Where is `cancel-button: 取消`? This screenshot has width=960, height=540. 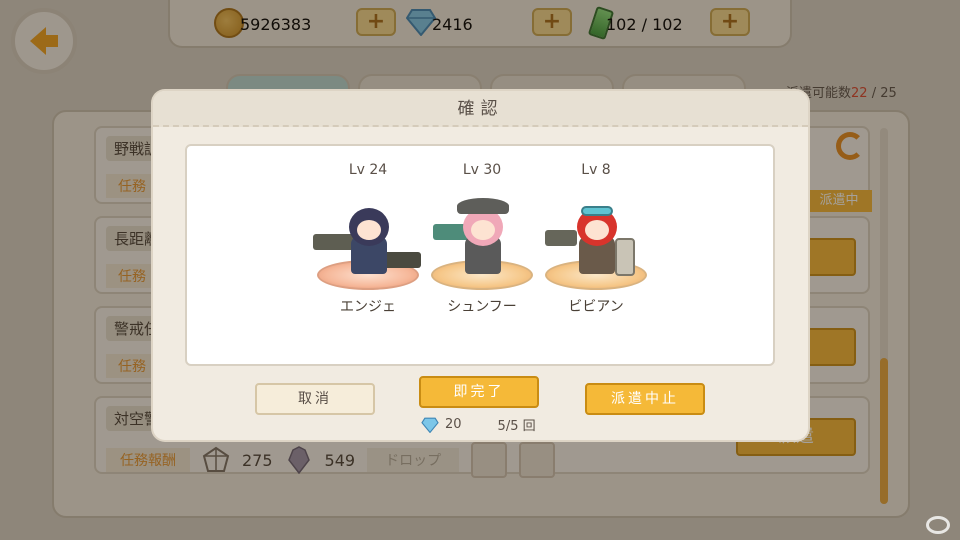 cancel-button: 取消 is located at coordinates (315, 399).